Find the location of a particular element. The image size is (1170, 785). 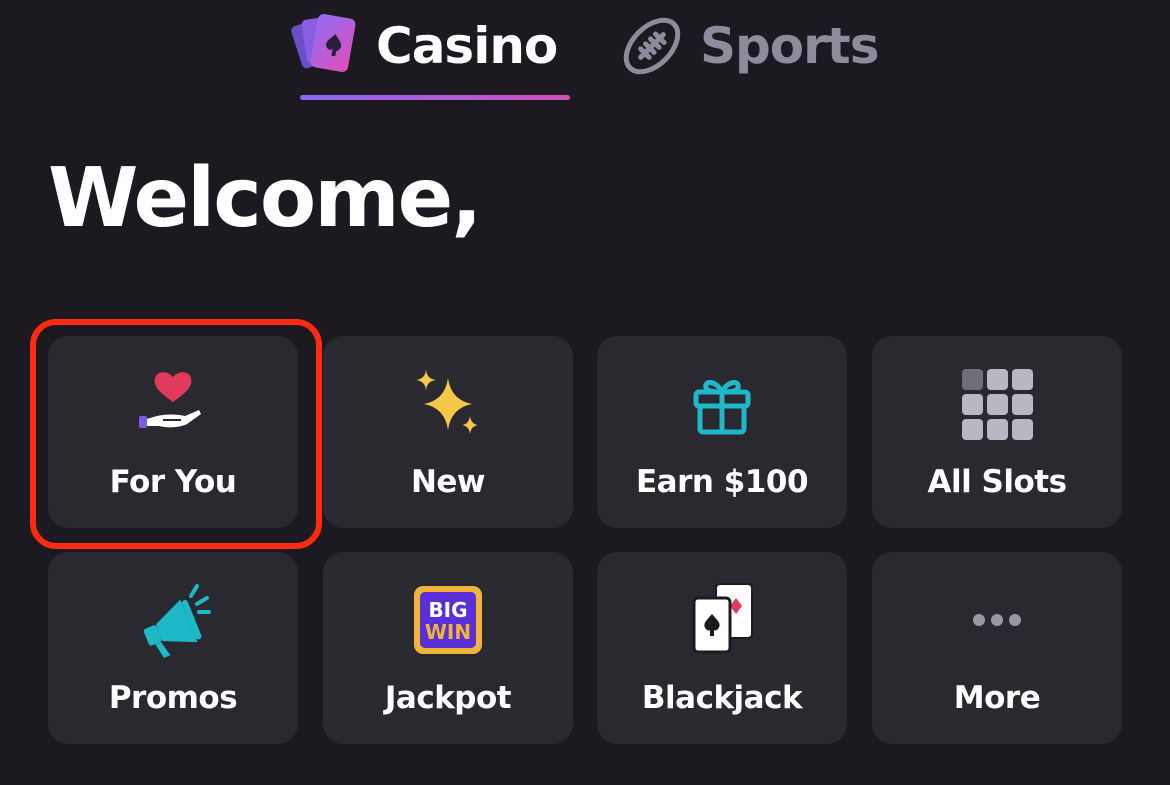

active-tab-indicator is located at coordinates (435, 97).